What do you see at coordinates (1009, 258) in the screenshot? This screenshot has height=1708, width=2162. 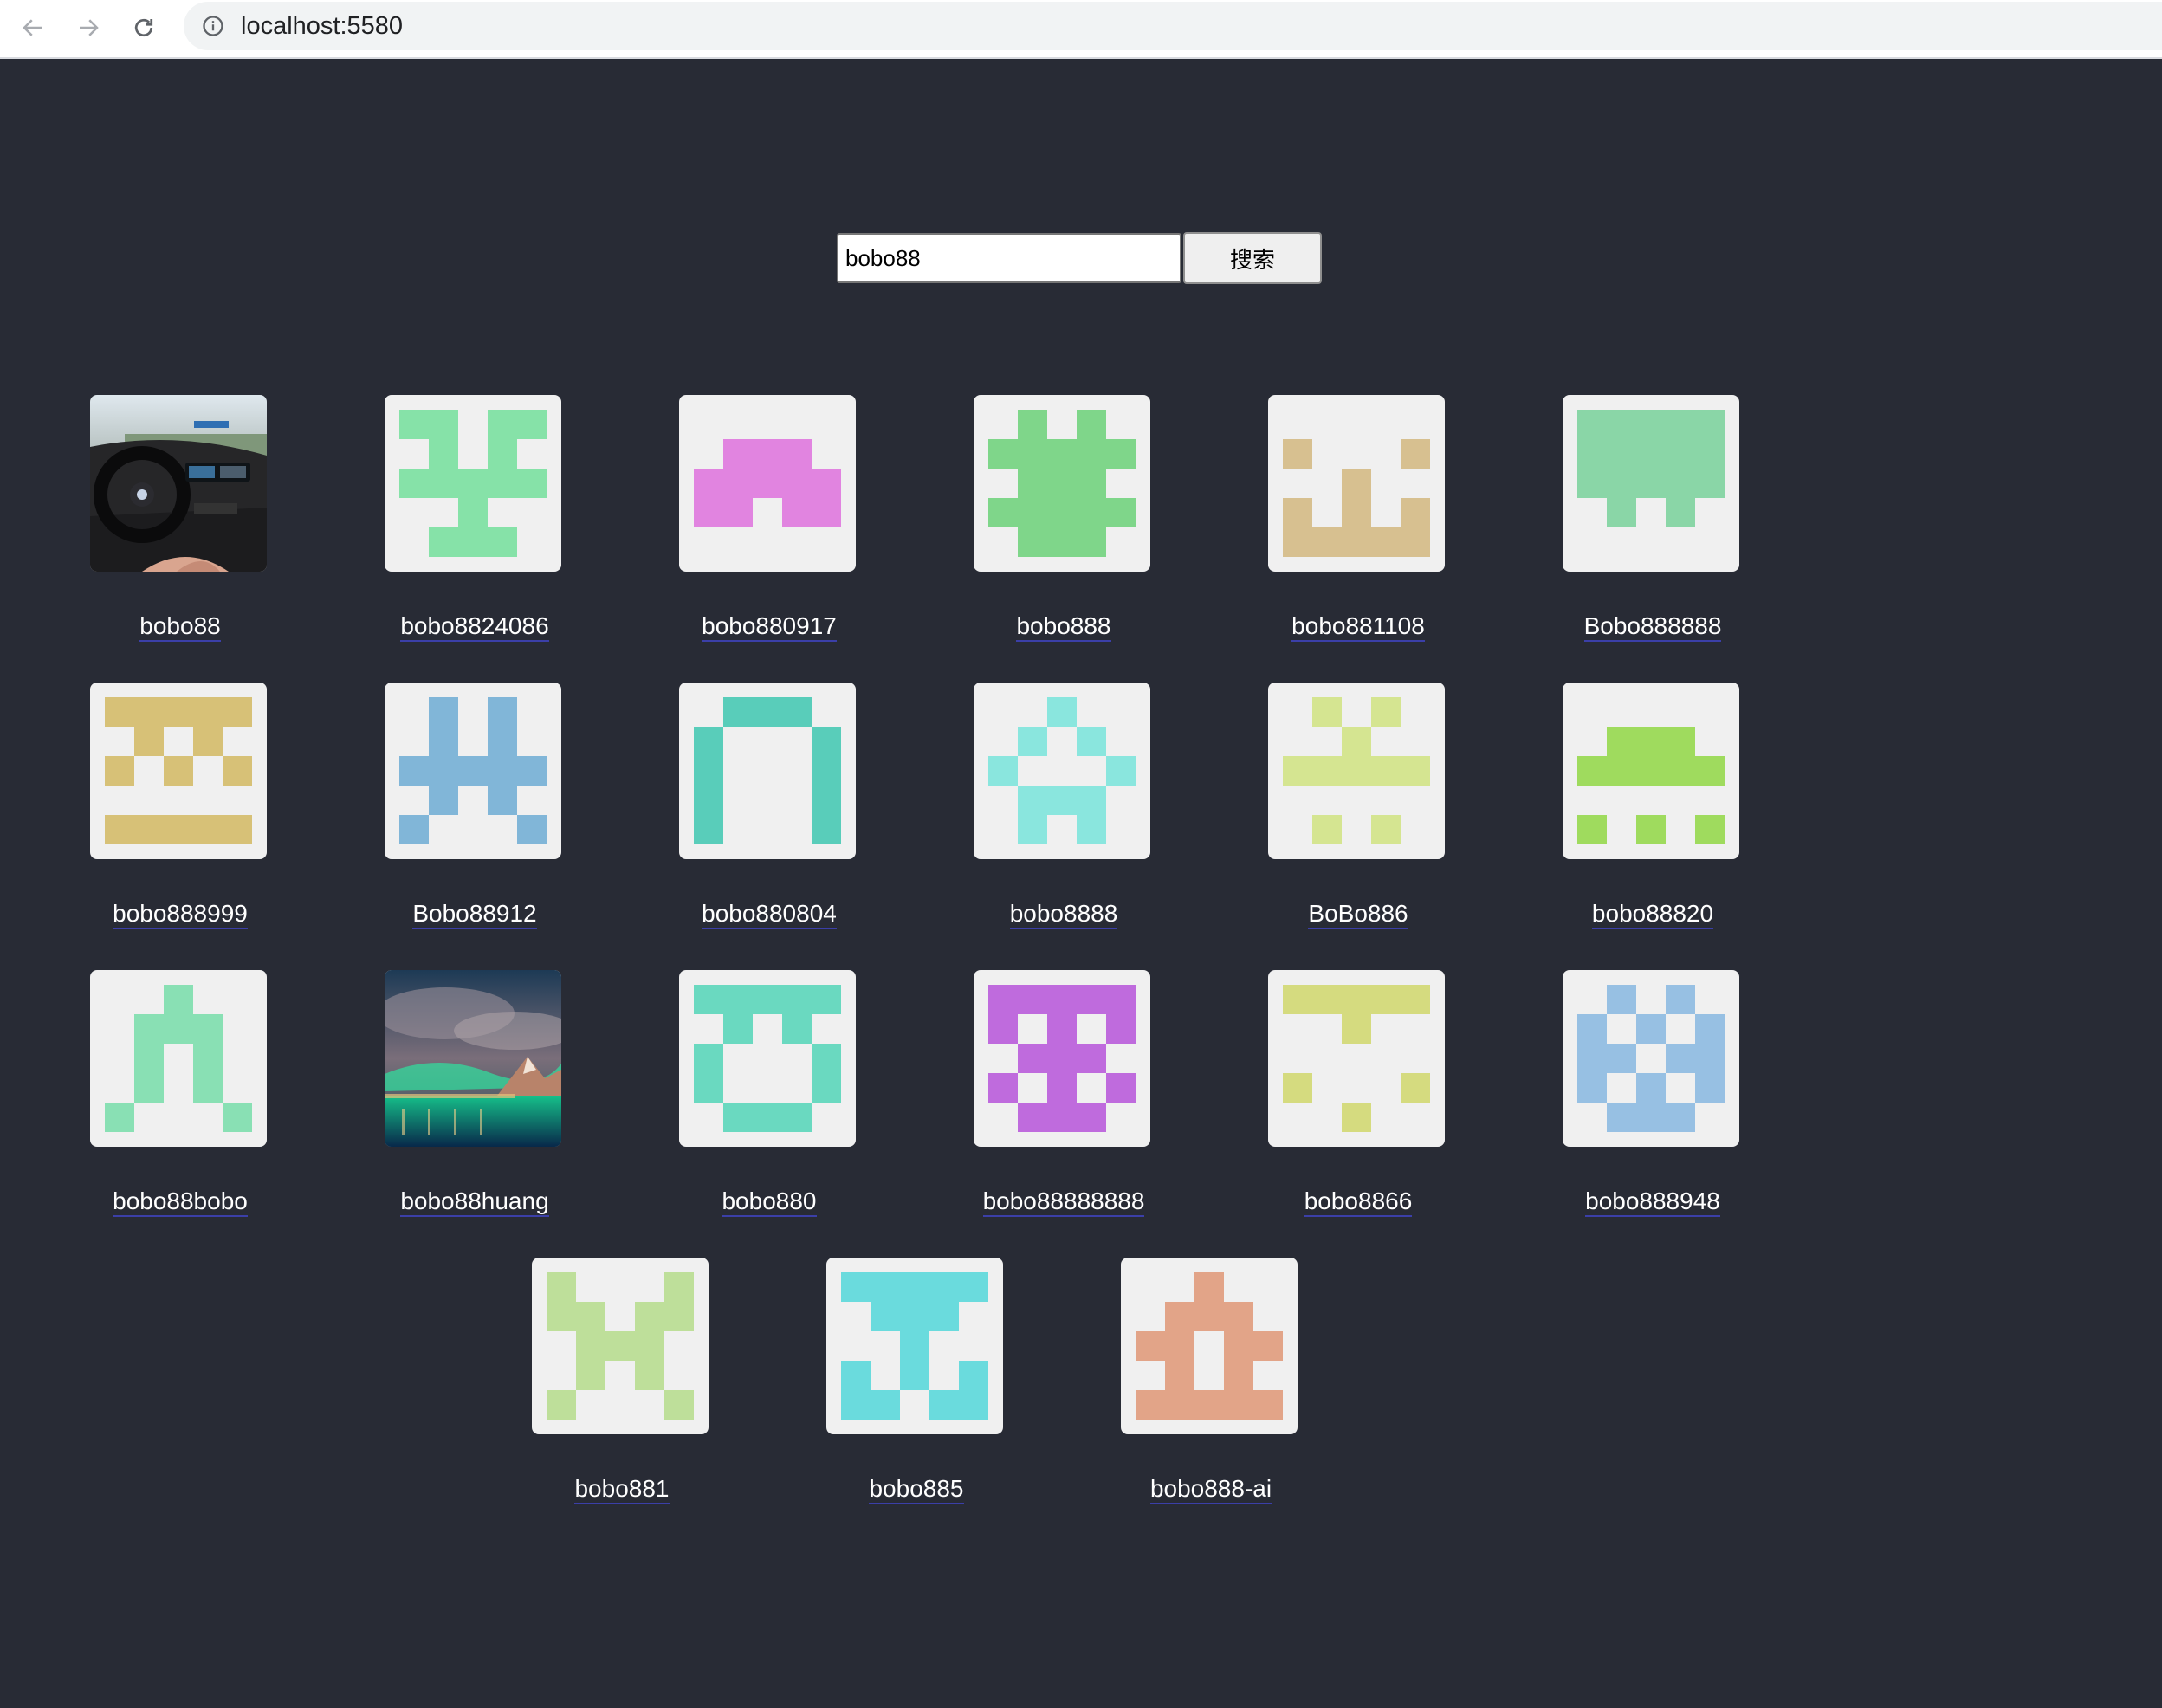 I see `search-input` at bounding box center [1009, 258].